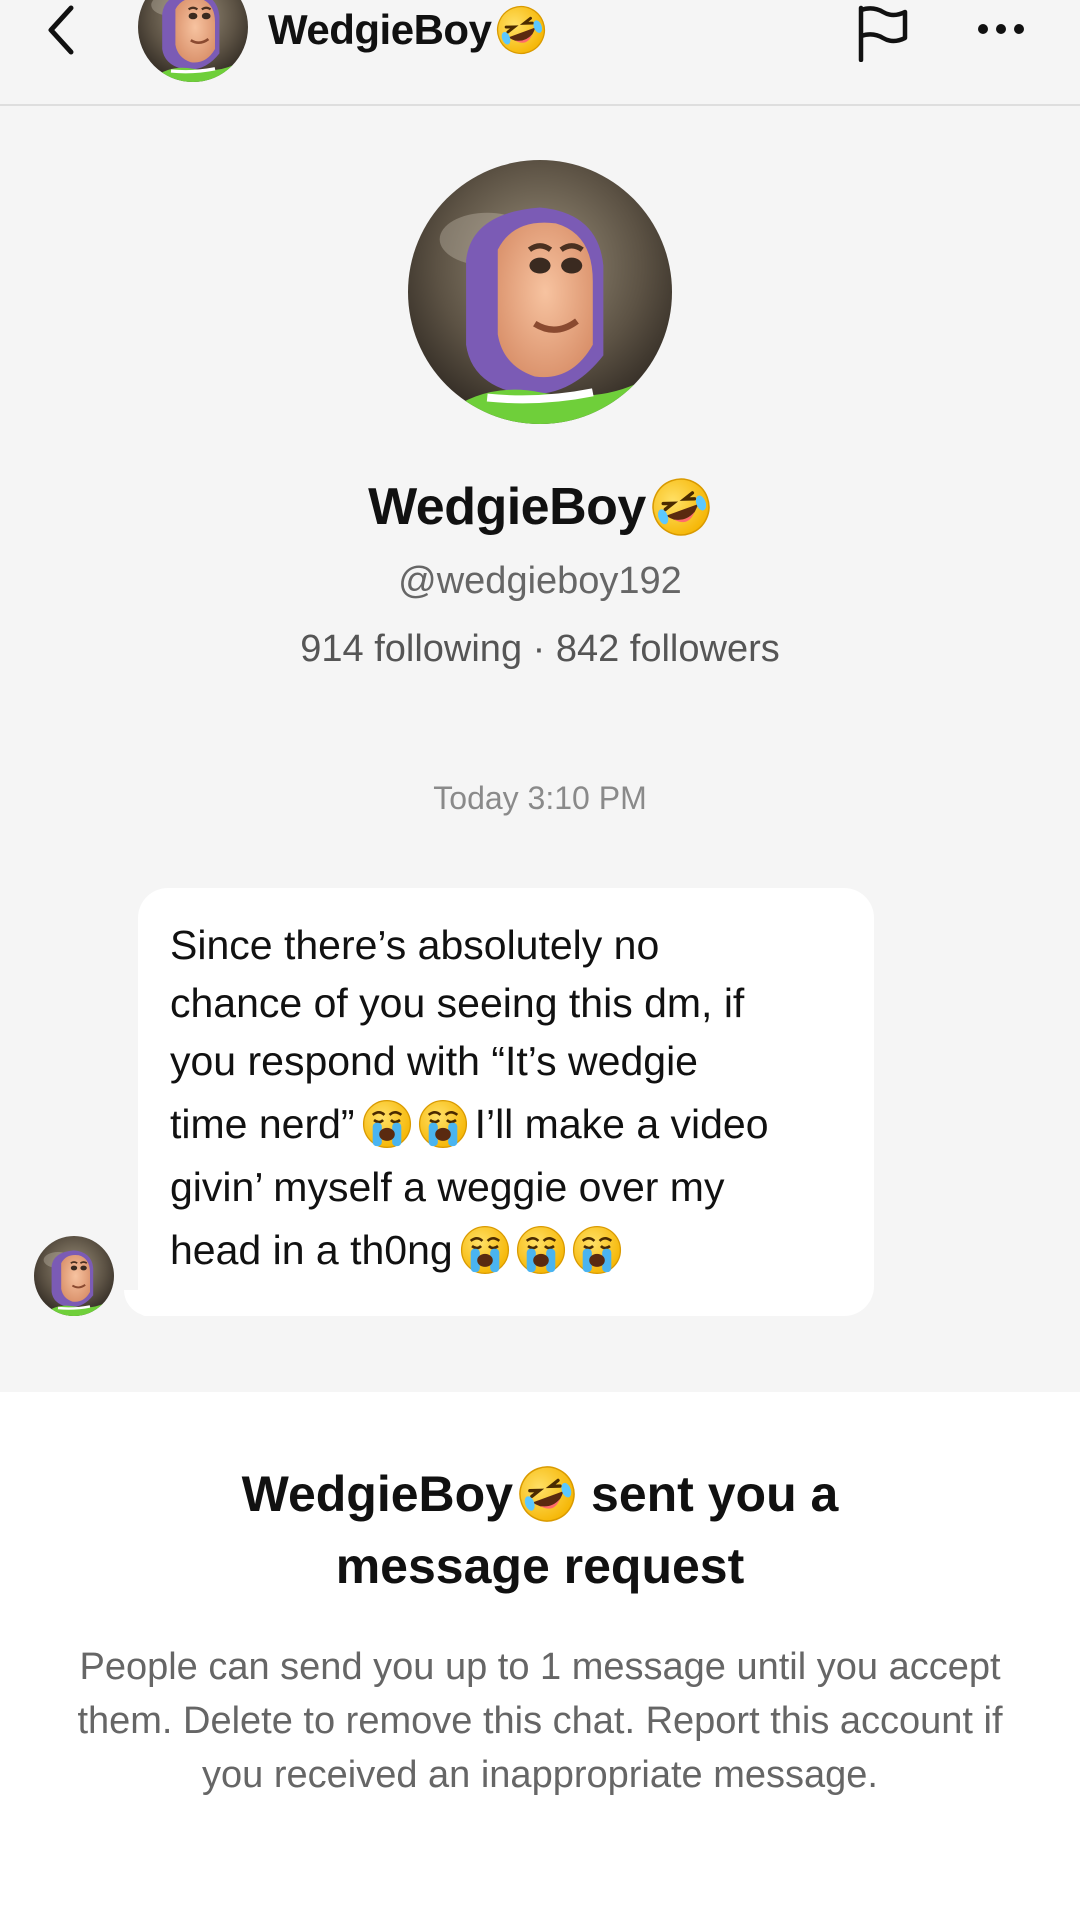  I want to click on more-options-button, so click(1001, 29).